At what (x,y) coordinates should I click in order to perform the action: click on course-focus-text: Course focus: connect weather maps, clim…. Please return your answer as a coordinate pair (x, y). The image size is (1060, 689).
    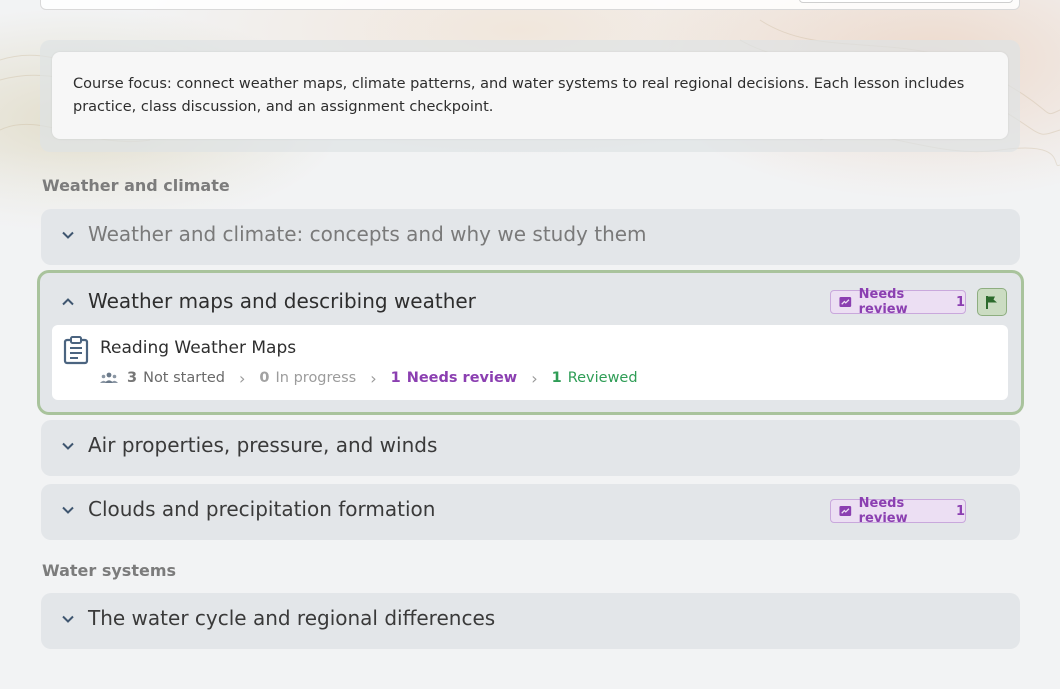
    Looking at the image, I should click on (530, 95).